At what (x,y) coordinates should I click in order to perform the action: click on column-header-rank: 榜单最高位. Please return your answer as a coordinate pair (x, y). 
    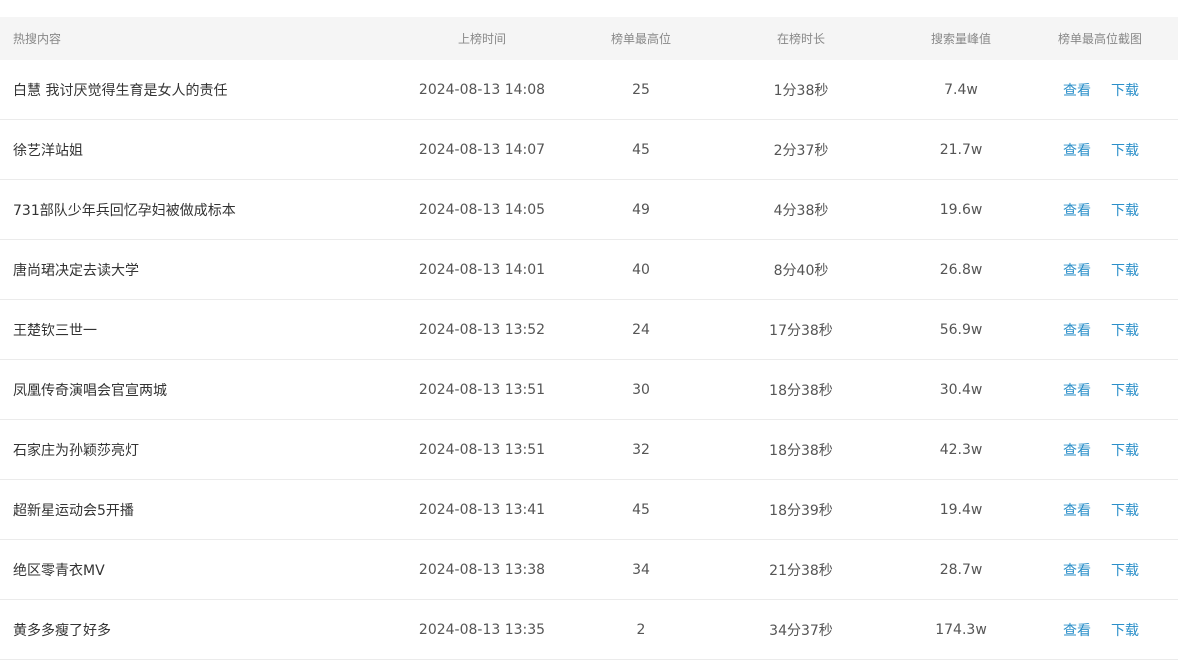
    Looking at the image, I should click on (641, 38).